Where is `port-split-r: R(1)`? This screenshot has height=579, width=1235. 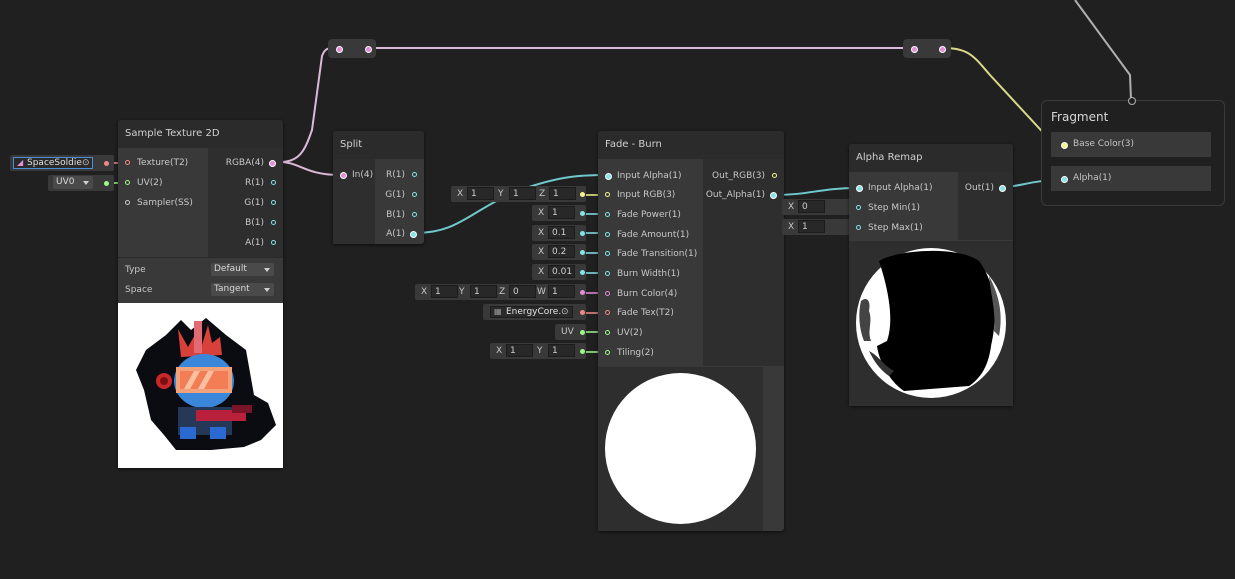
port-split-r: R(1) is located at coordinates (402, 175).